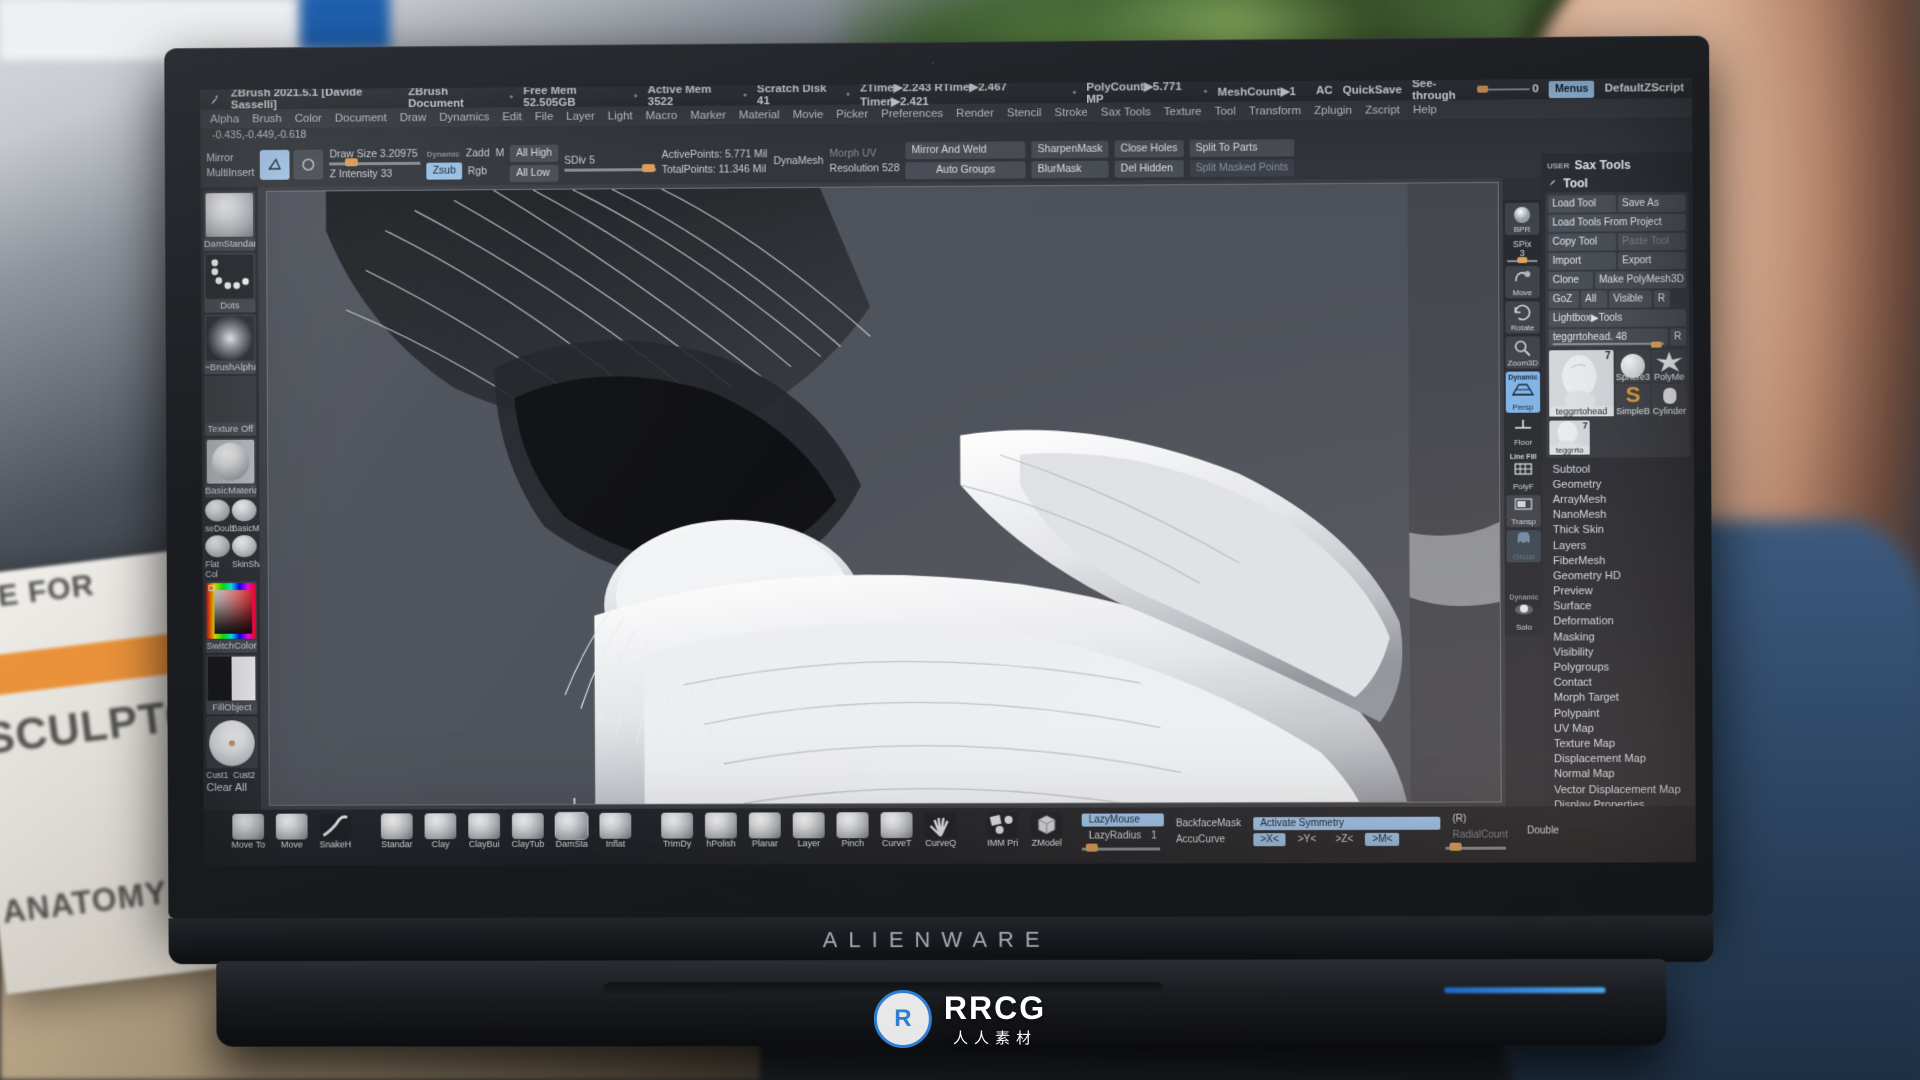  What do you see at coordinates (534, 173) in the screenshot?
I see `all-low-button: All Low` at bounding box center [534, 173].